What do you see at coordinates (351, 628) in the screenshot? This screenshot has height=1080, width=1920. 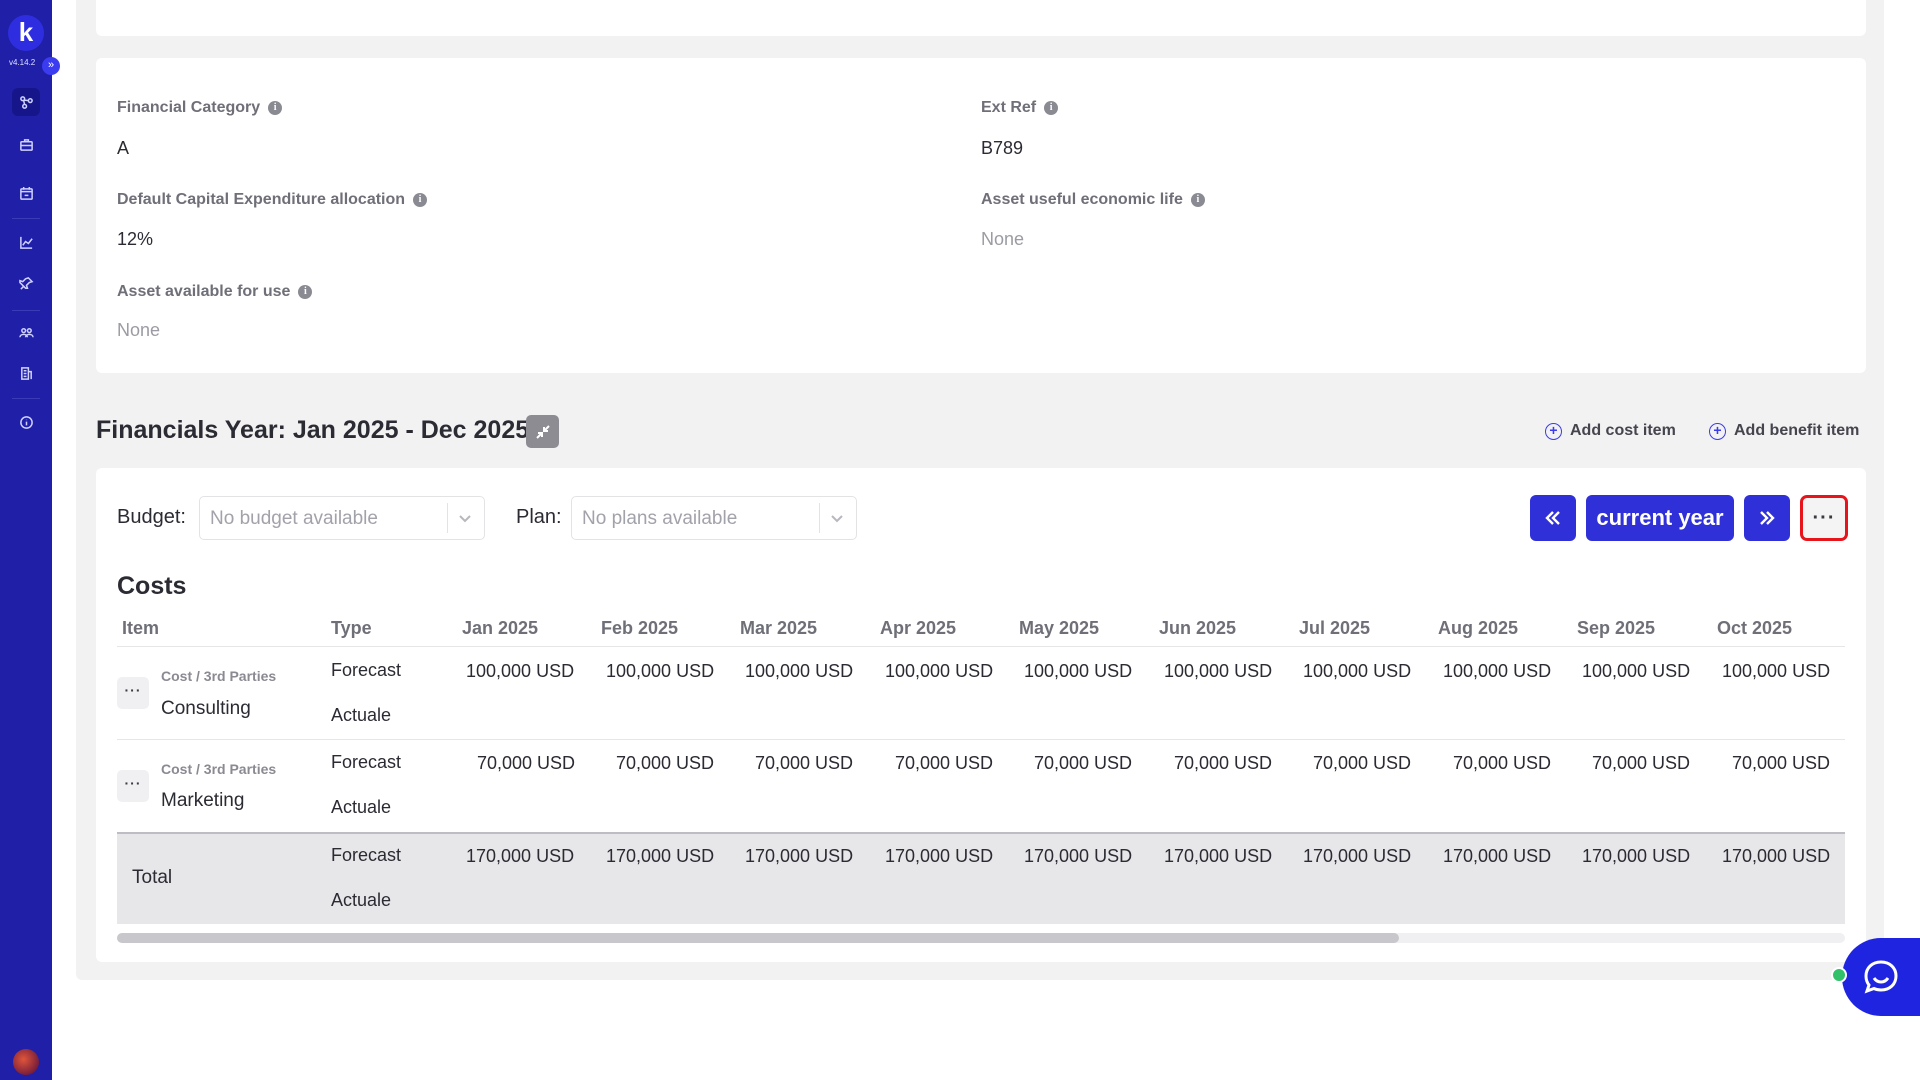 I see `column-header-type: Type` at bounding box center [351, 628].